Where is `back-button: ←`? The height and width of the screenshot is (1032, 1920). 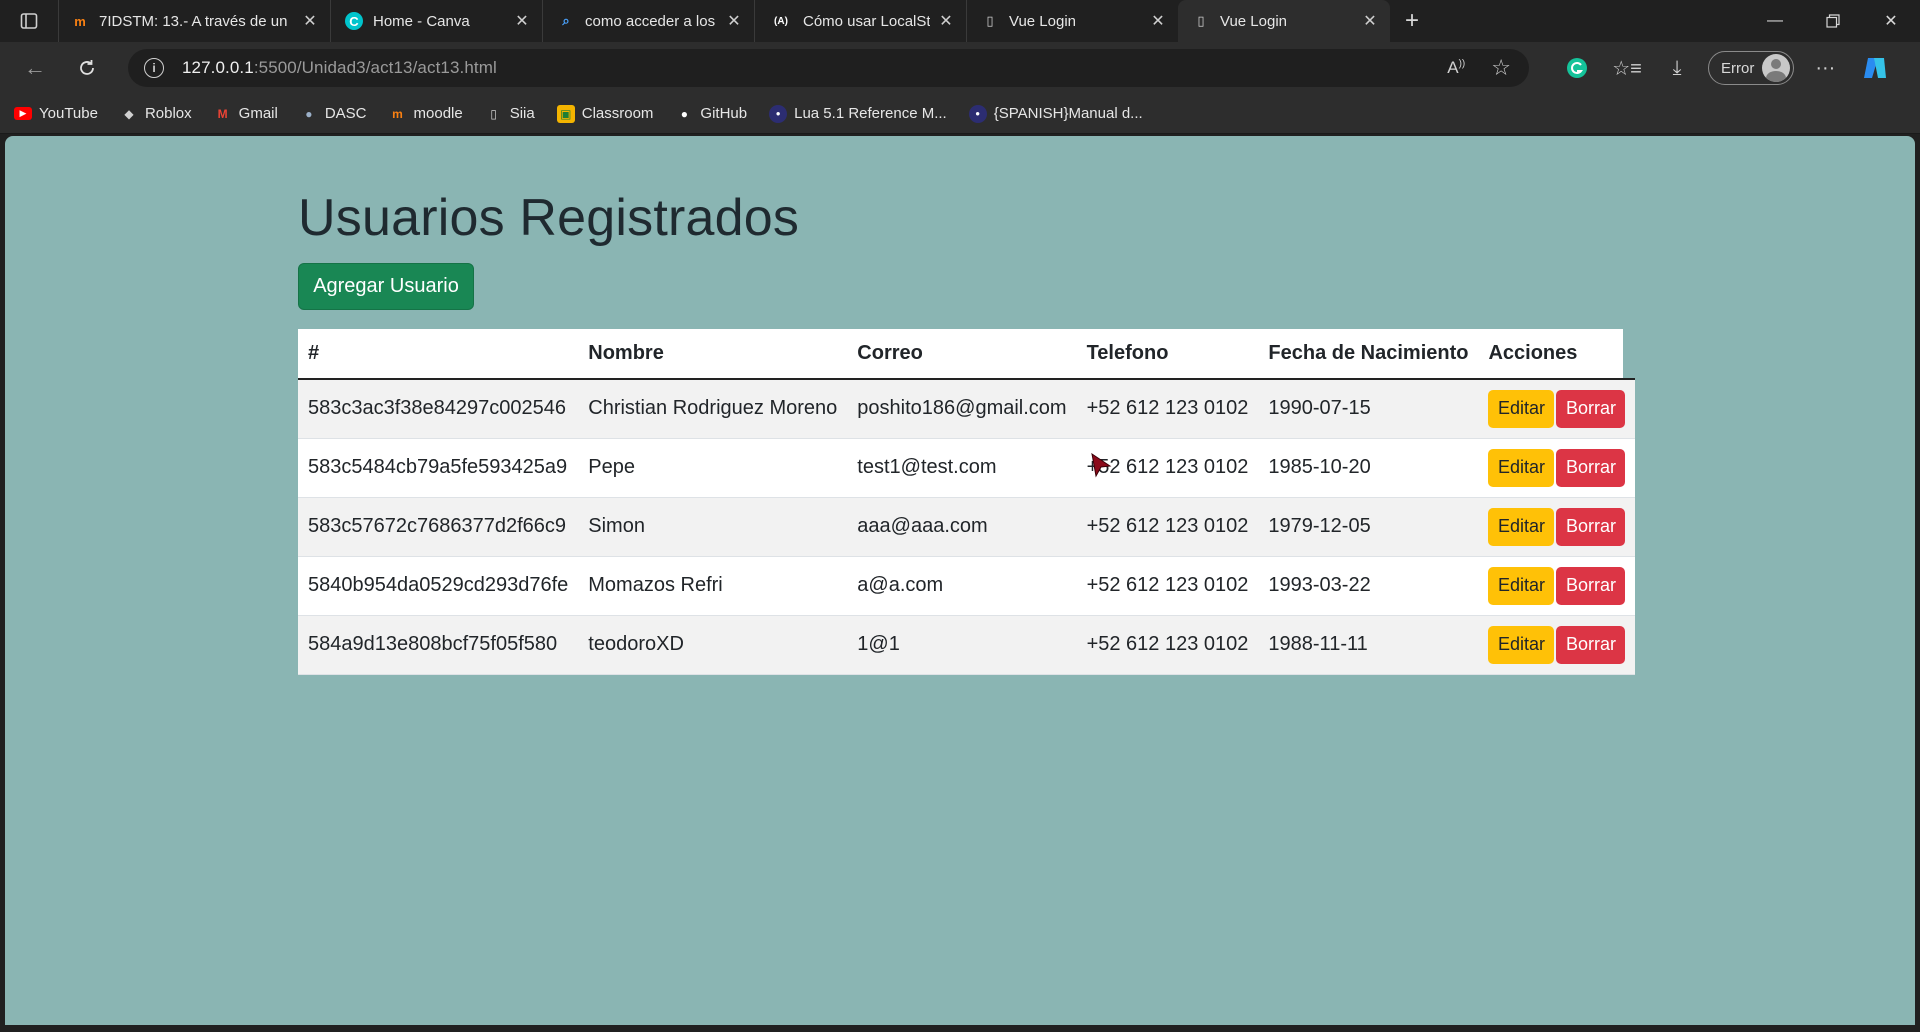 back-button: ← is located at coordinates (35, 68).